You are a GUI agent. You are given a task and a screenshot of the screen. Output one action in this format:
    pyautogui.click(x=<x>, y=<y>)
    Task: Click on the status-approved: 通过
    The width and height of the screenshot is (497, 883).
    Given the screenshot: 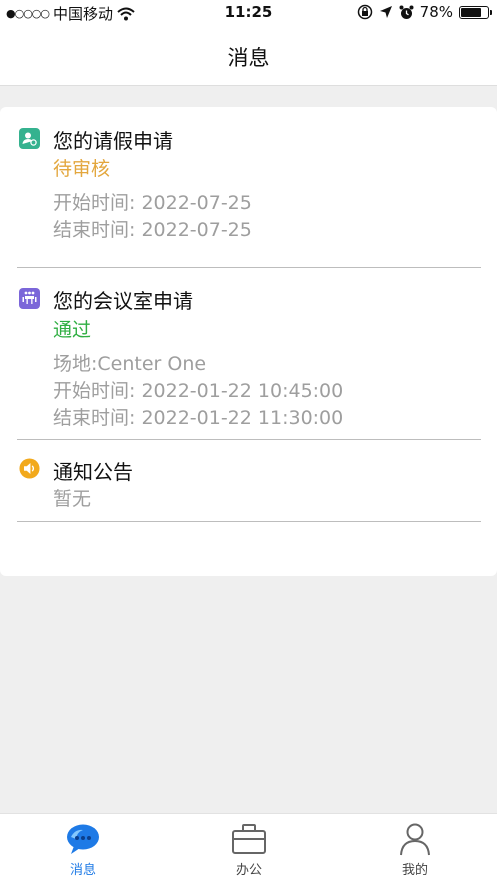 What is the action you would take?
    pyautogui.click(x=72, y=330)
    